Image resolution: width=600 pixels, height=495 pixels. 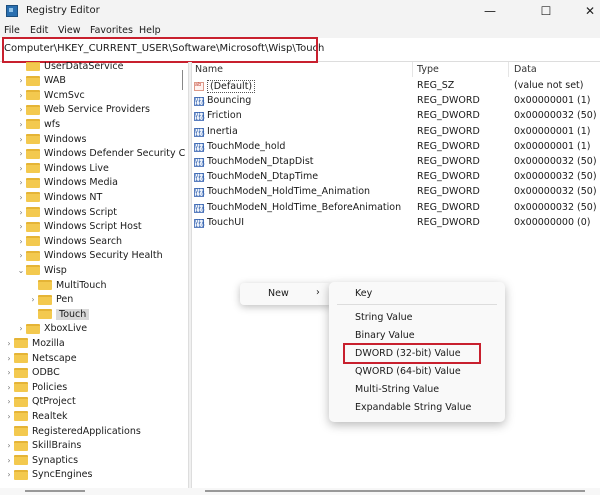 I want to click on tree-item: › SyncEngines, so click(x=48, y=475).